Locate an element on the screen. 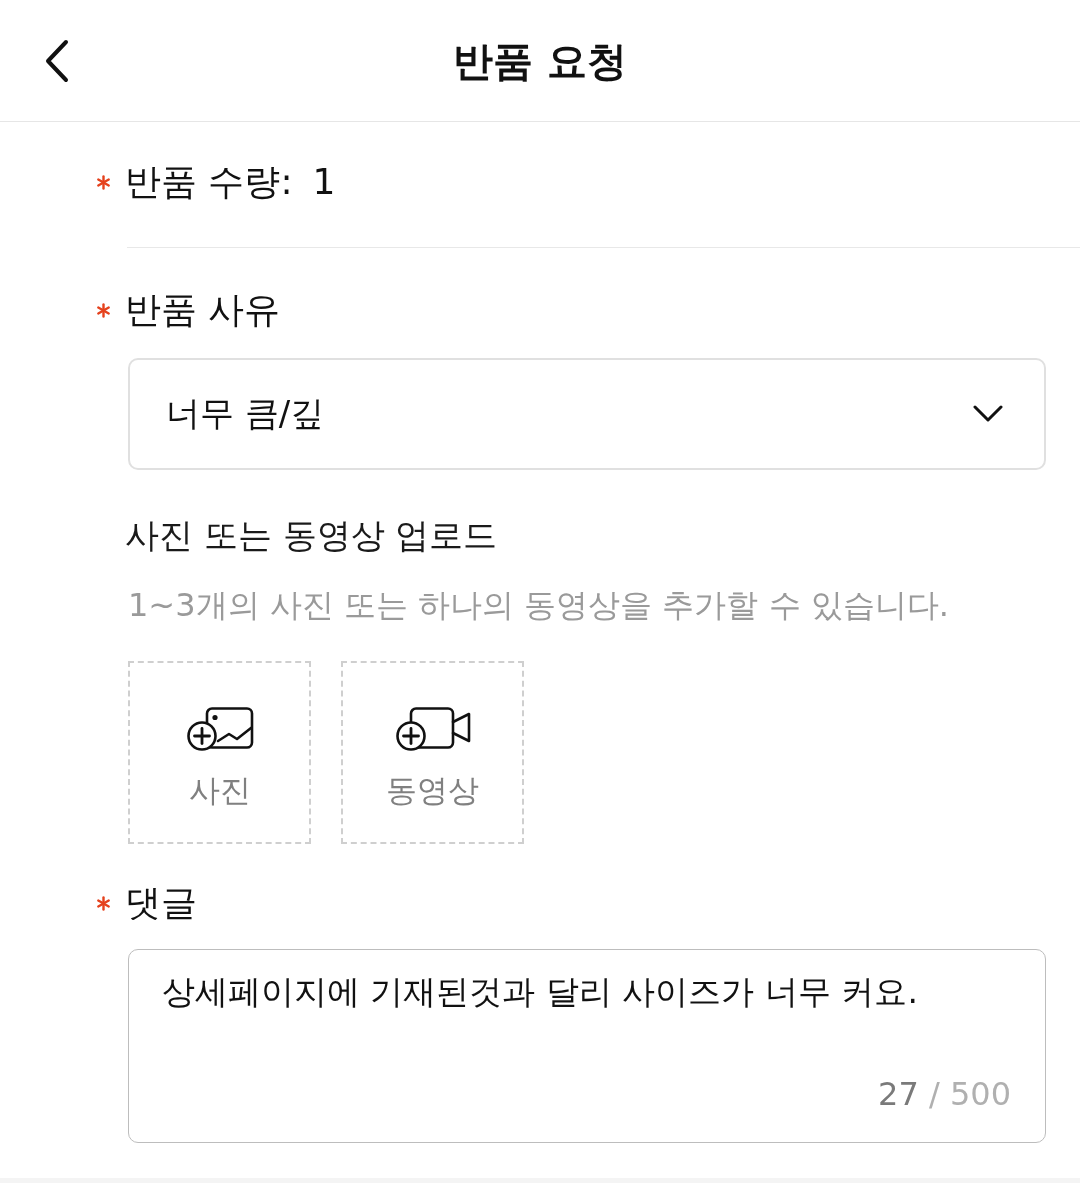 This screenshot has height=1183, width=1080. upload-title: 사진 또는 동영상 업로드 is located at coordinates (311, 535).